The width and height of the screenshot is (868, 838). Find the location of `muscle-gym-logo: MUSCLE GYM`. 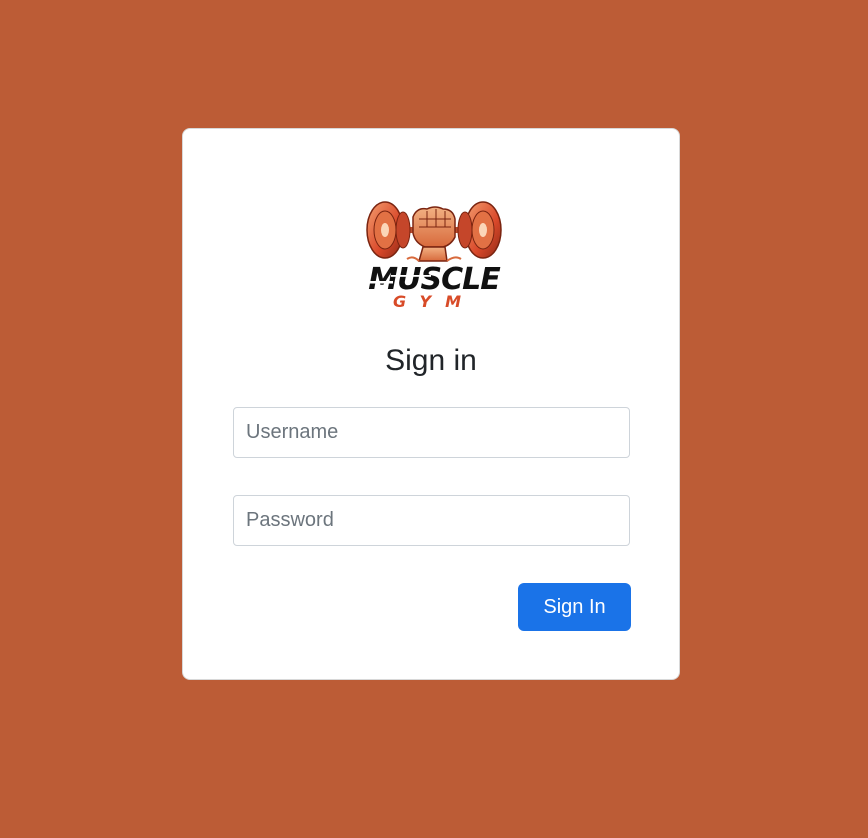

muscle-gym-logo: MUSCLE GYM is located at coordinates (432, 256).